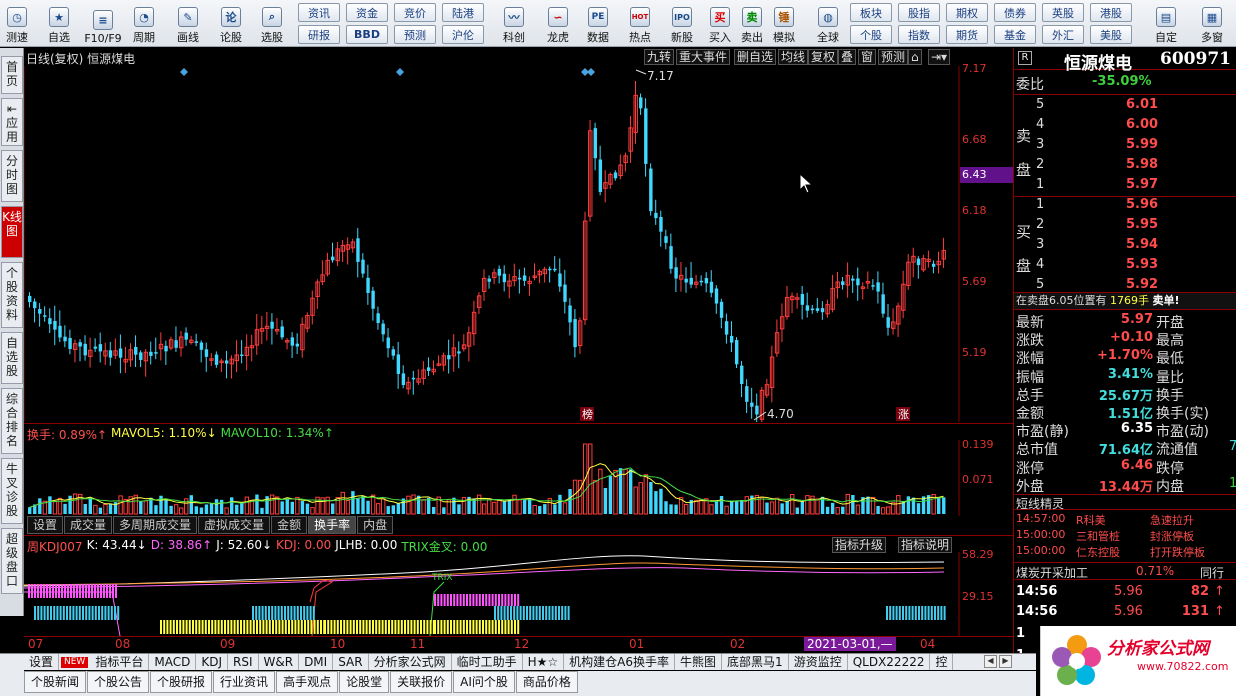  I want to click on chart-remove-watch-button: 删自选, so click(755, 57).